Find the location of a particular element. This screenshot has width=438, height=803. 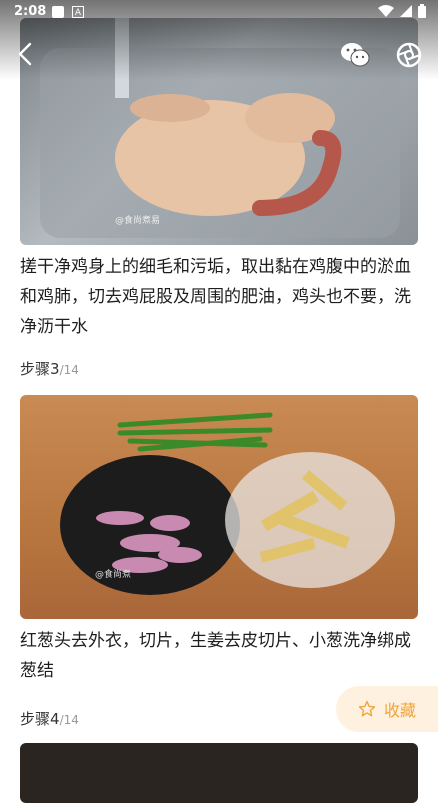

status-bar: 2:08 A is located at coordinates (219, 12).